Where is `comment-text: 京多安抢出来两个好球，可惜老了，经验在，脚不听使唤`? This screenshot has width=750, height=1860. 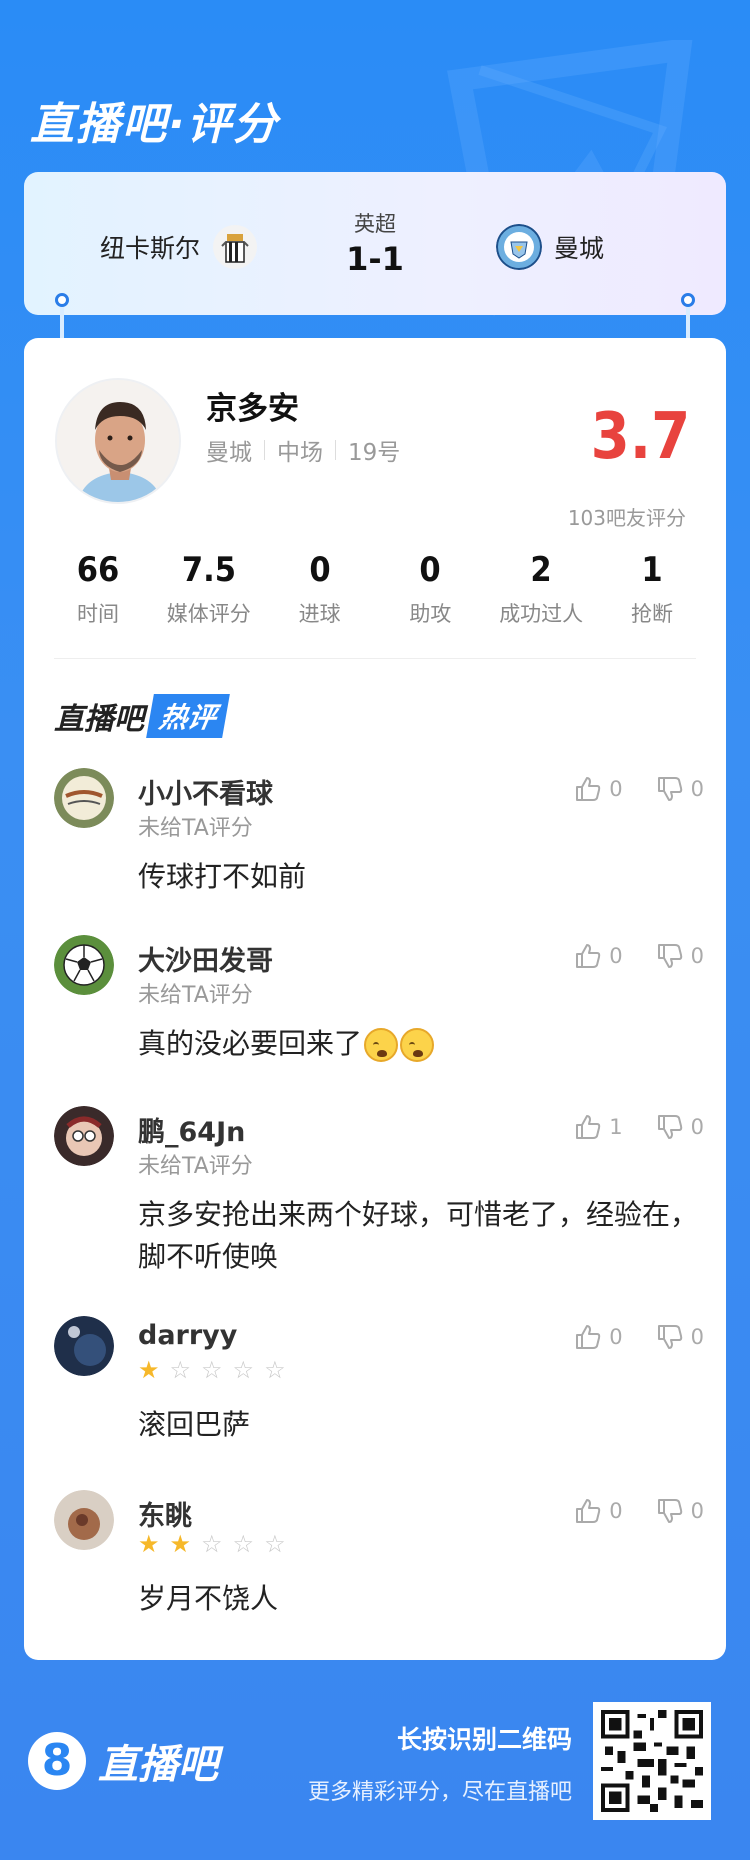 comment-text: 京多安抢出来两个好球，可惜老了，经验在，脚不听使唤 is located at coordinates (418, 1235).